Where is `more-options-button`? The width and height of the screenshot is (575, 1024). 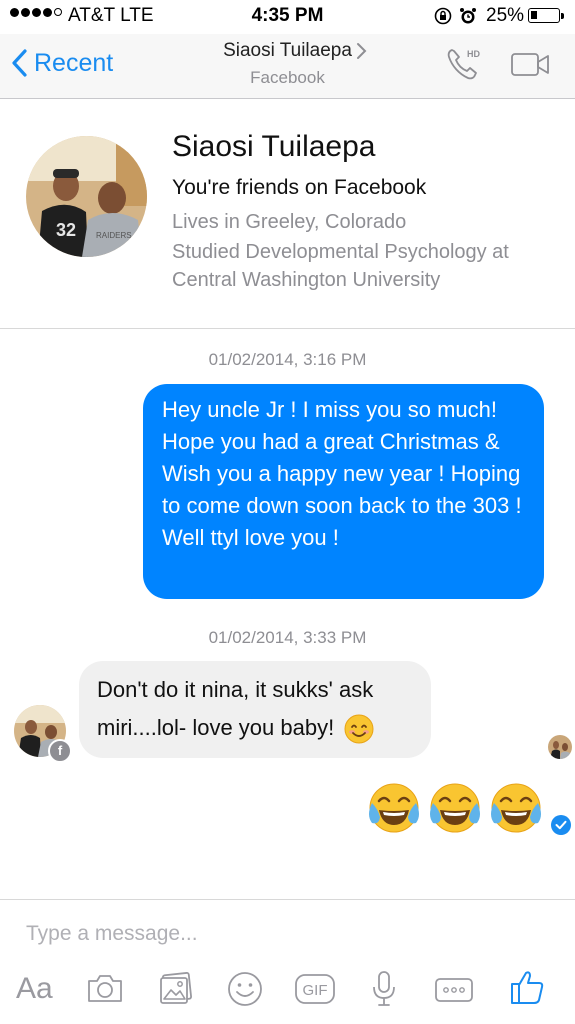
more-options-button is located at coordinates (454, 992).